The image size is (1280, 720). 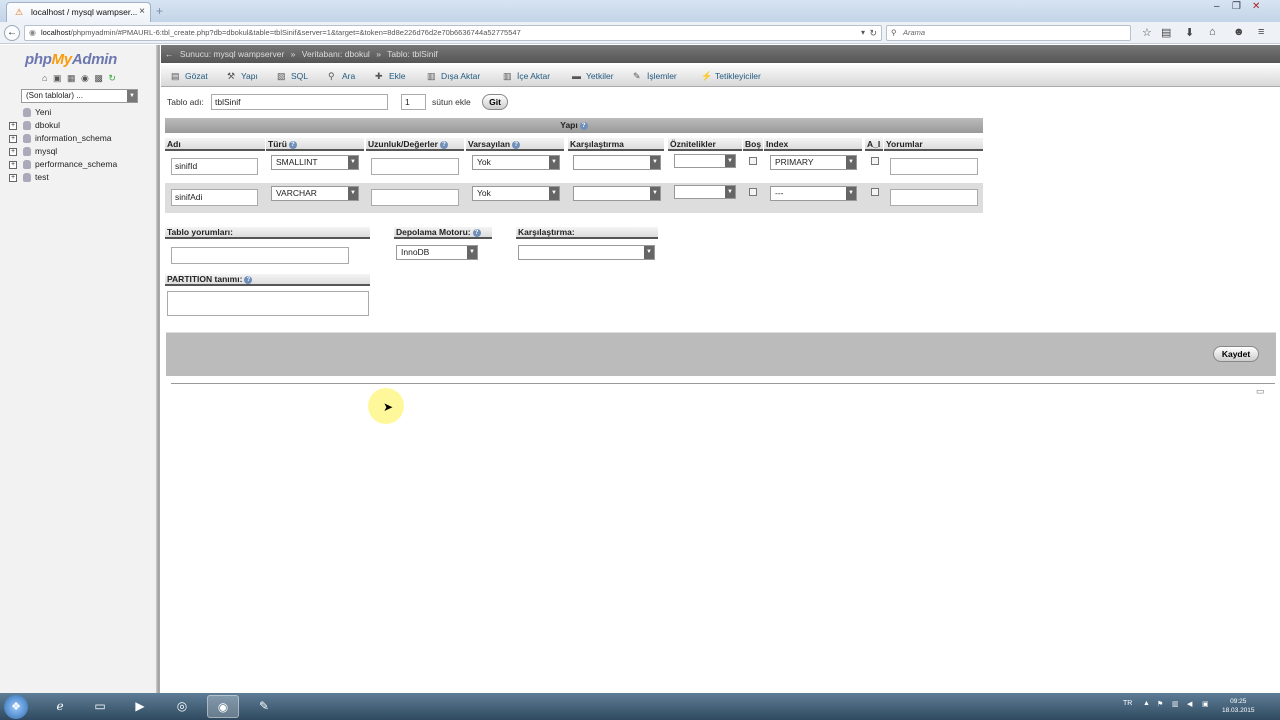 I want to click on table-collation-select: ▼, so click(x=586, y=252).